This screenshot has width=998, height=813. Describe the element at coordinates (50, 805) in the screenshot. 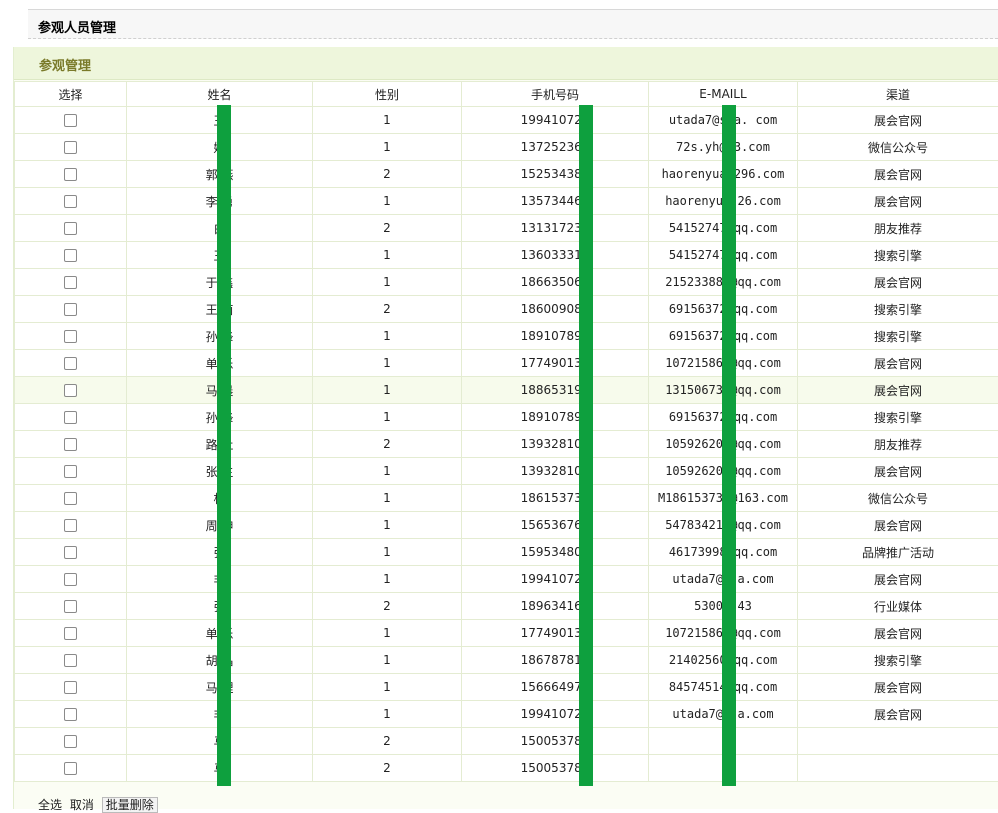

I see `select-all-link: 全选` at that location.